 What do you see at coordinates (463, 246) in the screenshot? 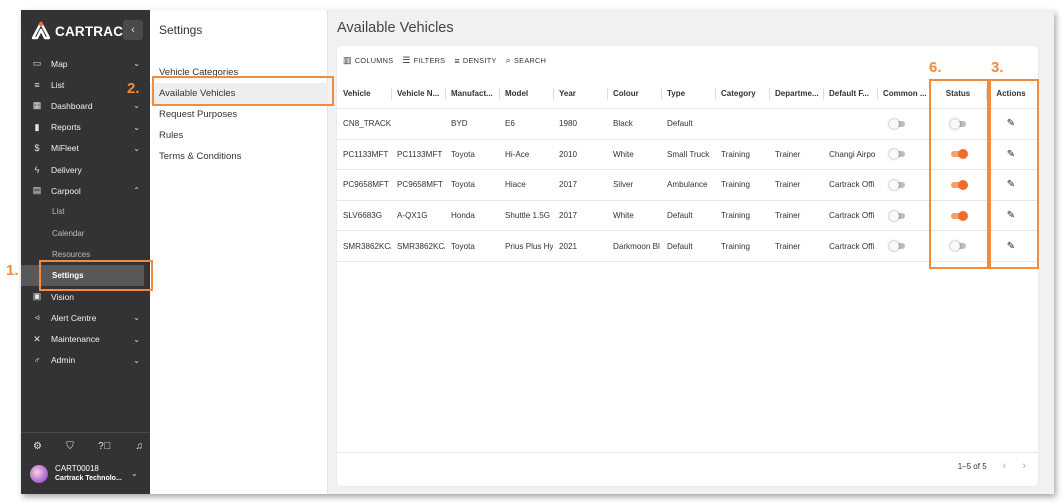
I see `cell-manufacturer: Toyota` at bounding box center [463, 246].